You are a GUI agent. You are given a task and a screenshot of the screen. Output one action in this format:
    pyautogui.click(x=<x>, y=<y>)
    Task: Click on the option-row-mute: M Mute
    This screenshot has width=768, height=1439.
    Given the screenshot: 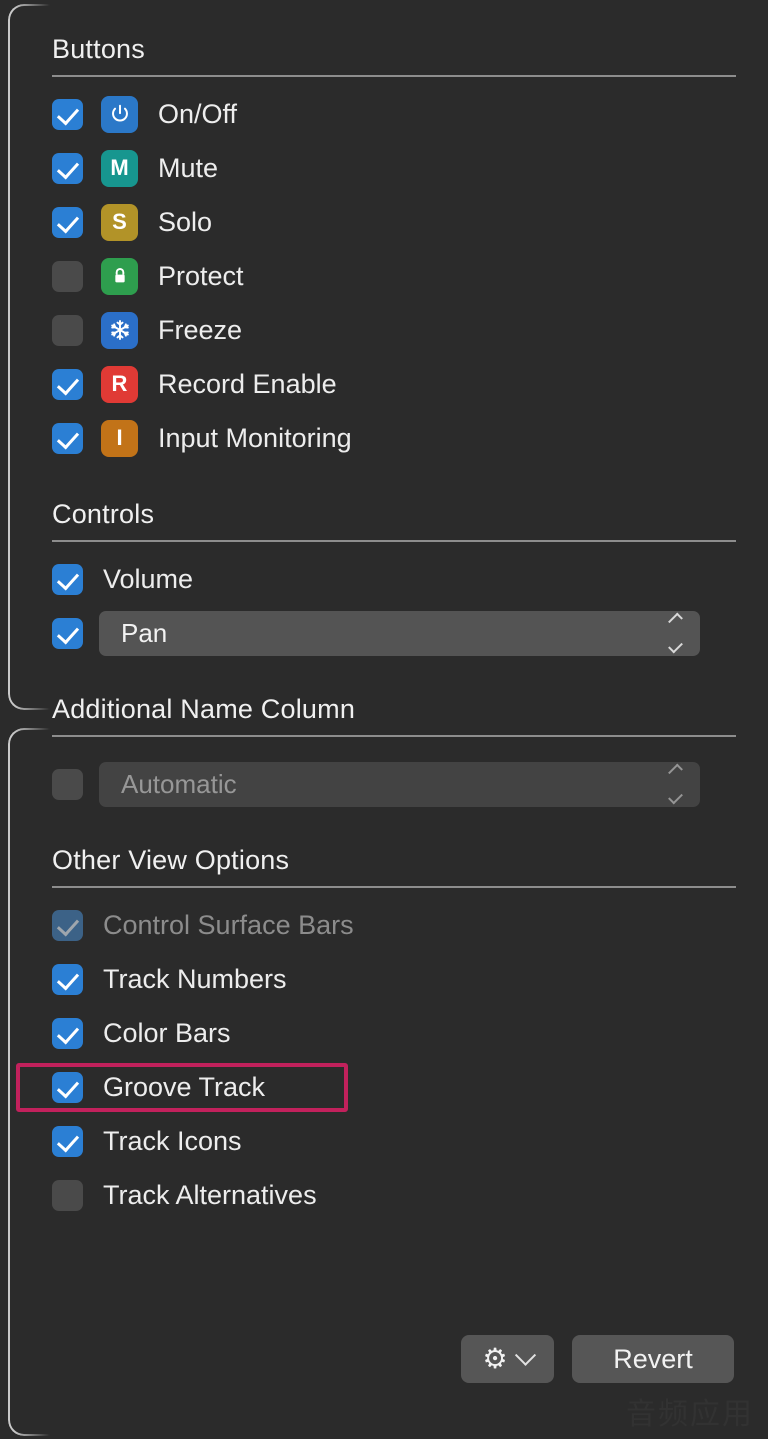 What is the action you would take?
    pyautogui.click(x=384, y=168)
    